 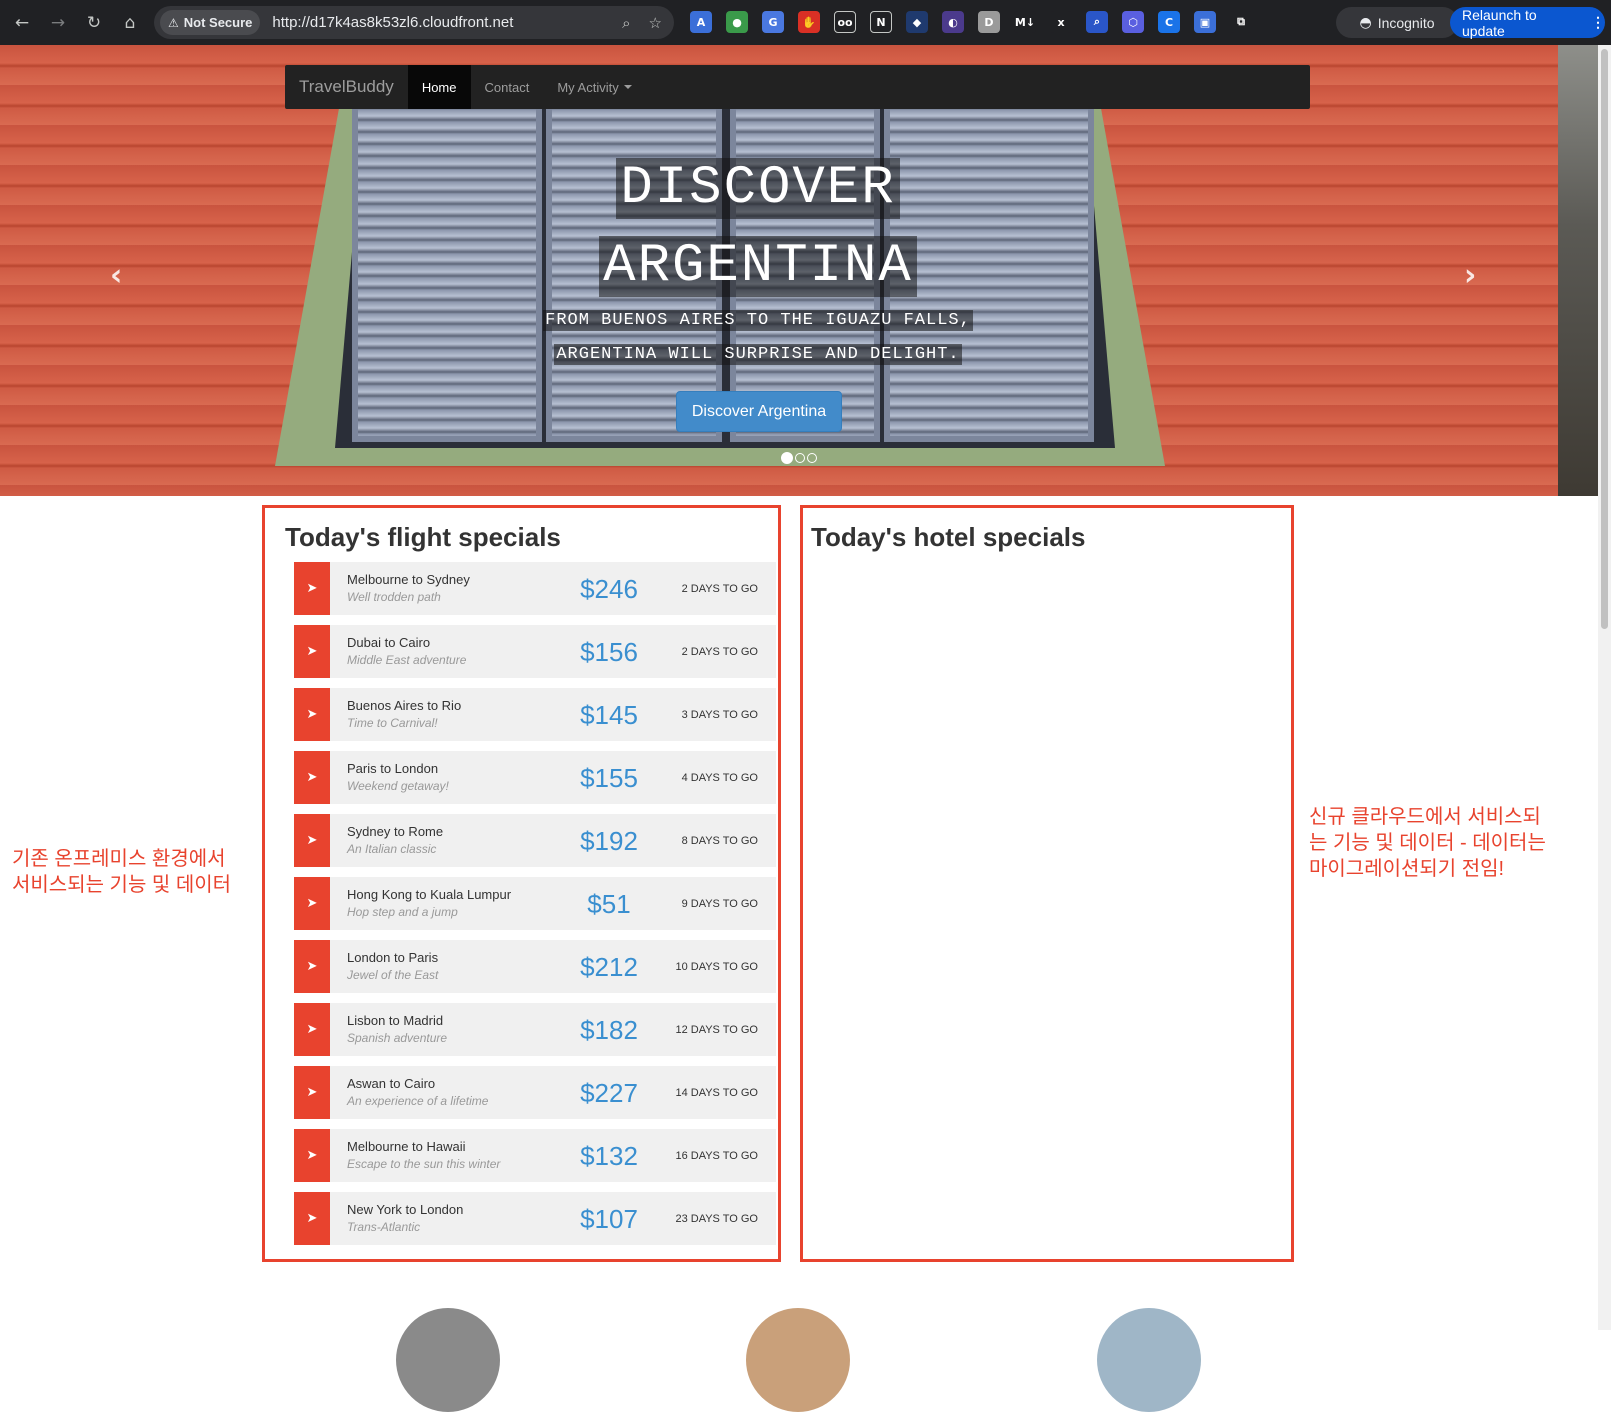 I want to click on flight-price: $51, so click(x=609, y=904).